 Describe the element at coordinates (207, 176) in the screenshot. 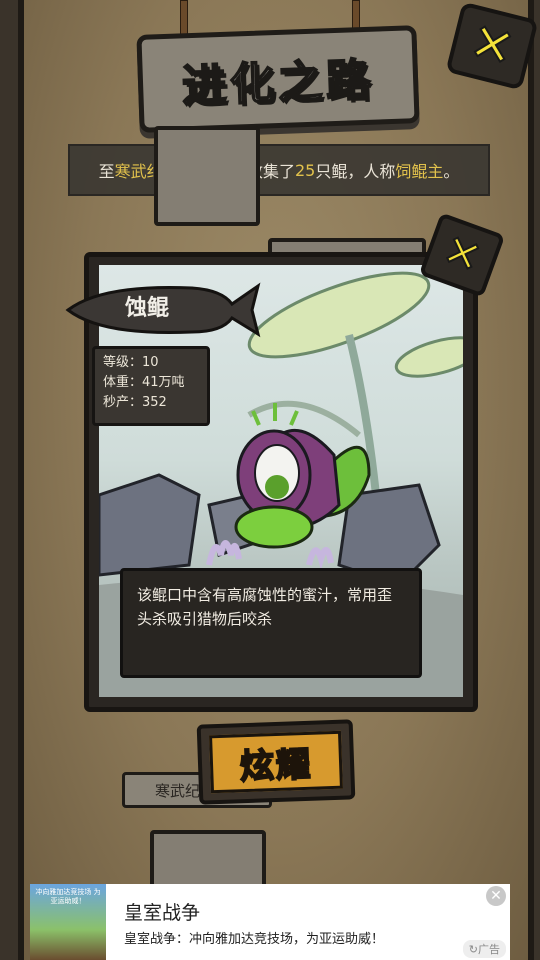

I see `stone-tile` at that location.